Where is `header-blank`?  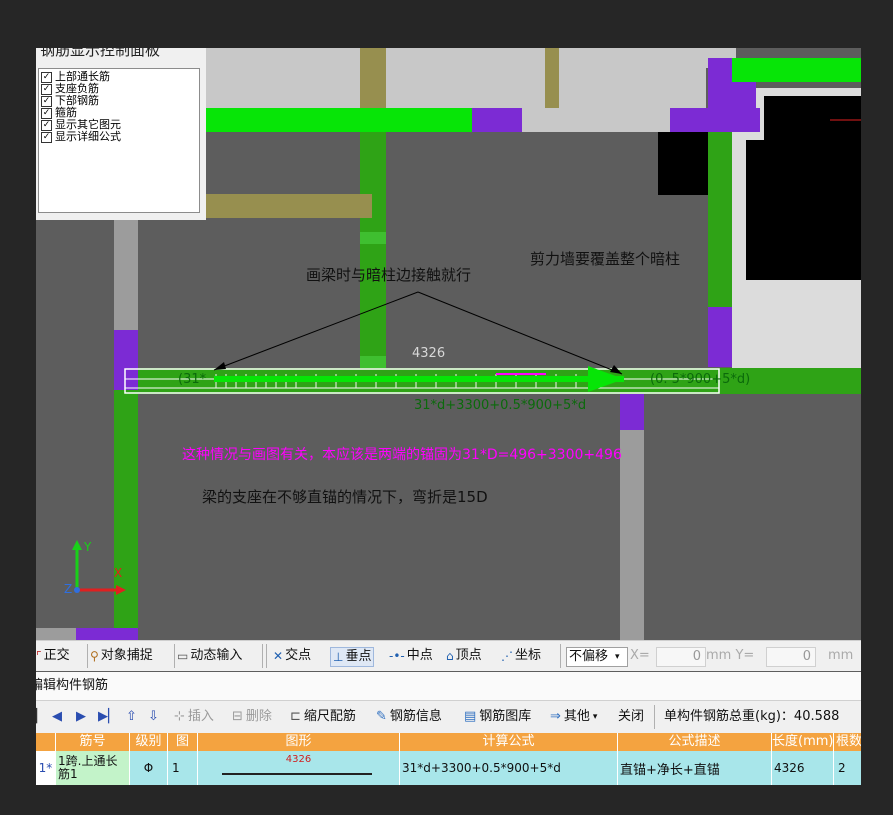 header-blank is located at coordinates (46, 742).